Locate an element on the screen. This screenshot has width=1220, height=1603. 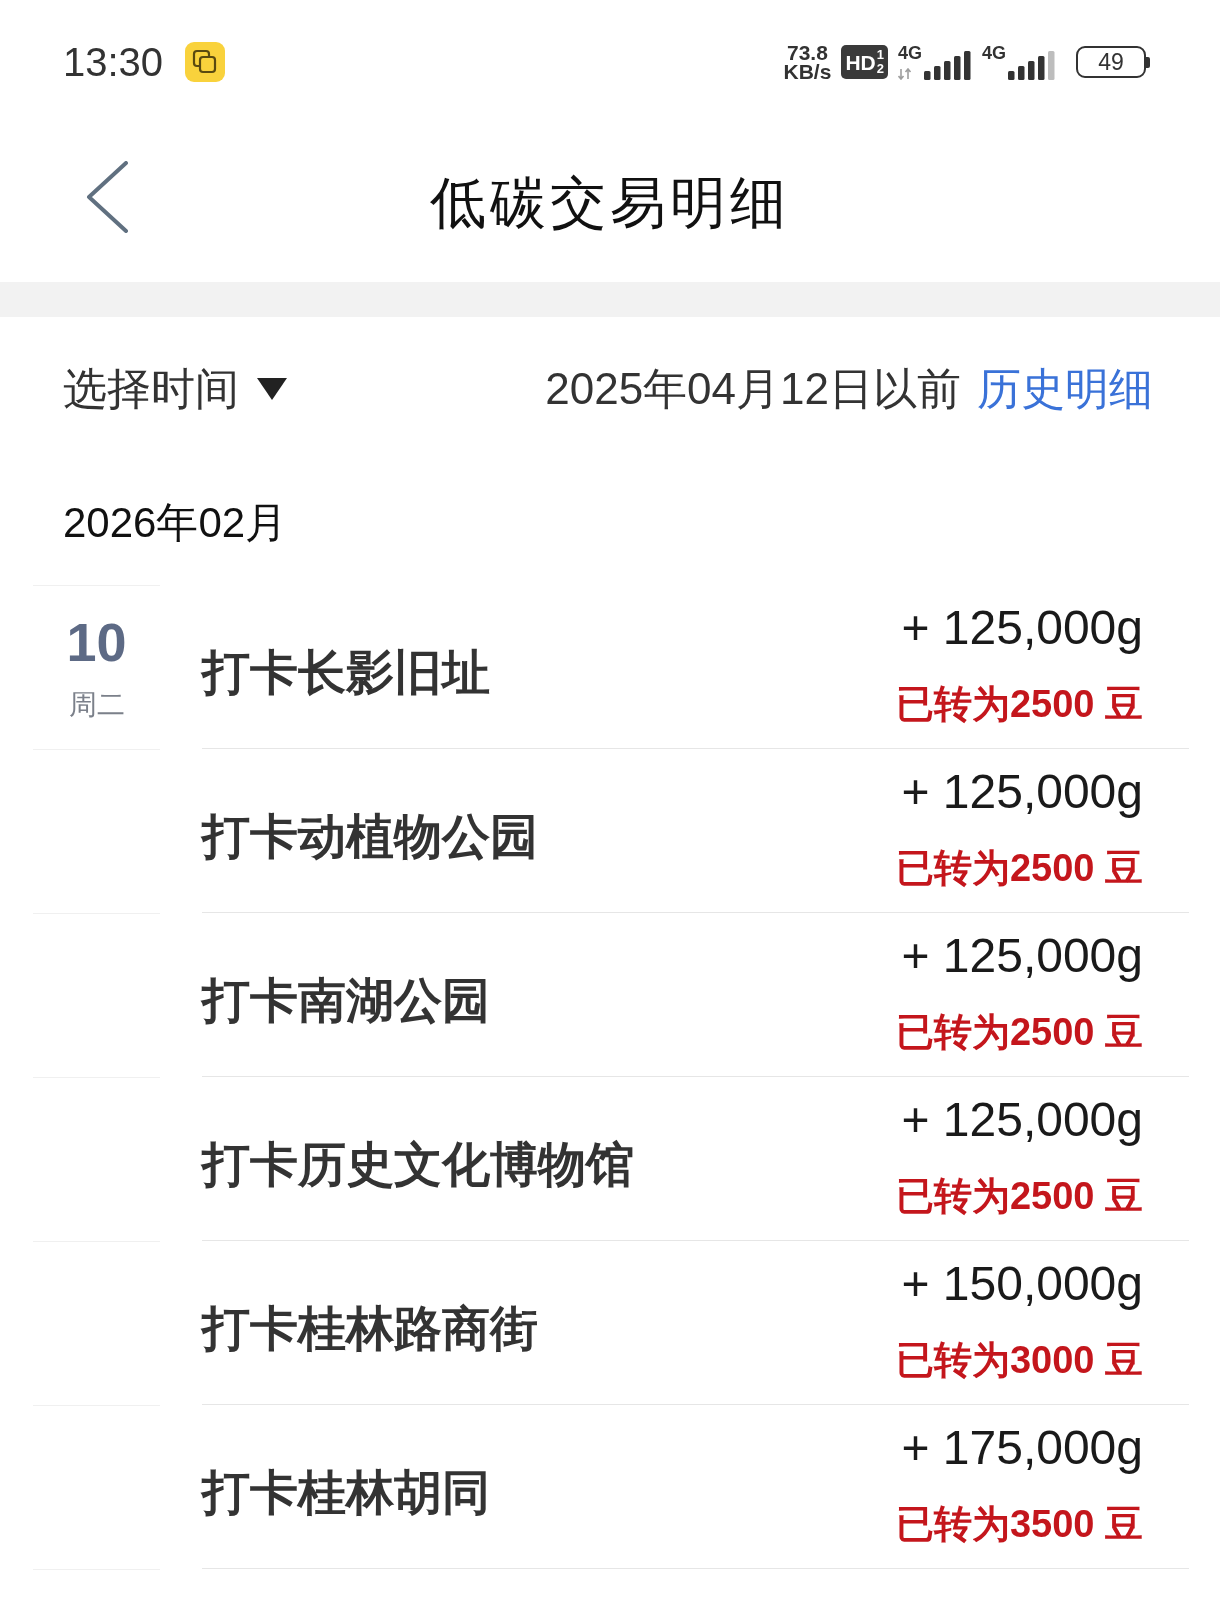
page-title: 低碳交易明细 is located at coordinates (610, 203).